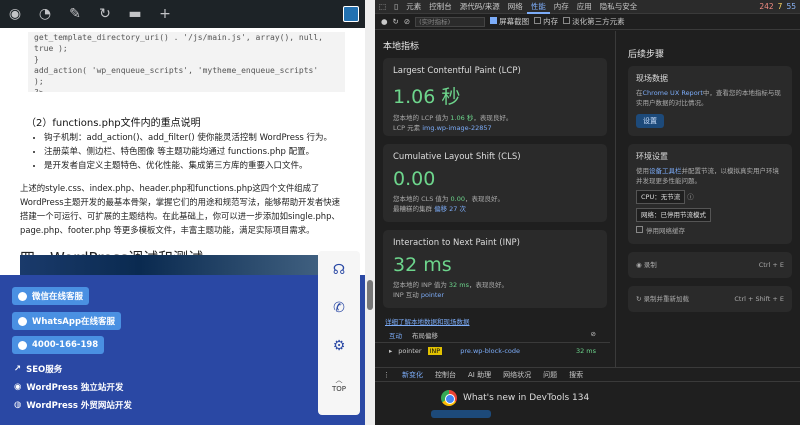  Describe the element at coordinates (551, 21) in the screenshot. I see `memory-label: 内存` at that location.